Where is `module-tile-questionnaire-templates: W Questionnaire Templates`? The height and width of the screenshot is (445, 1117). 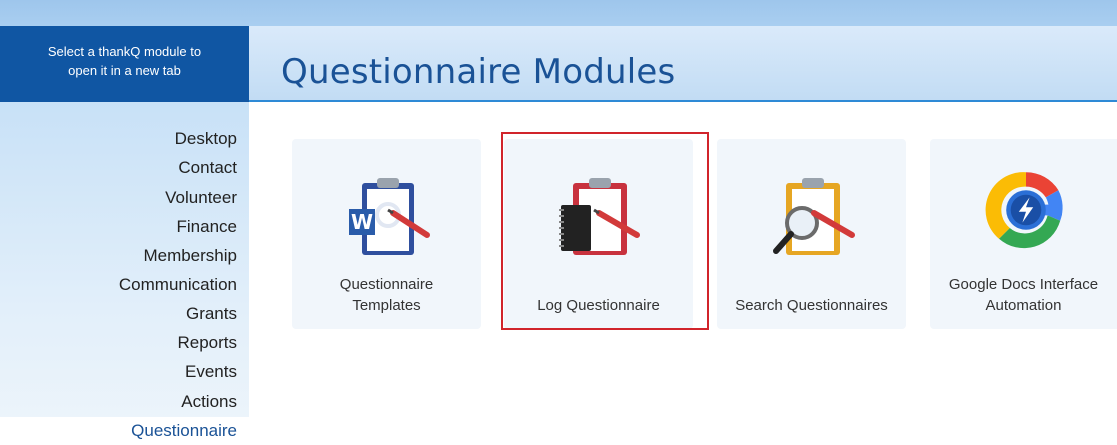
module-tile-questionnaire-templates: W Questionnaire Templates is located at coordinates (386, 234).